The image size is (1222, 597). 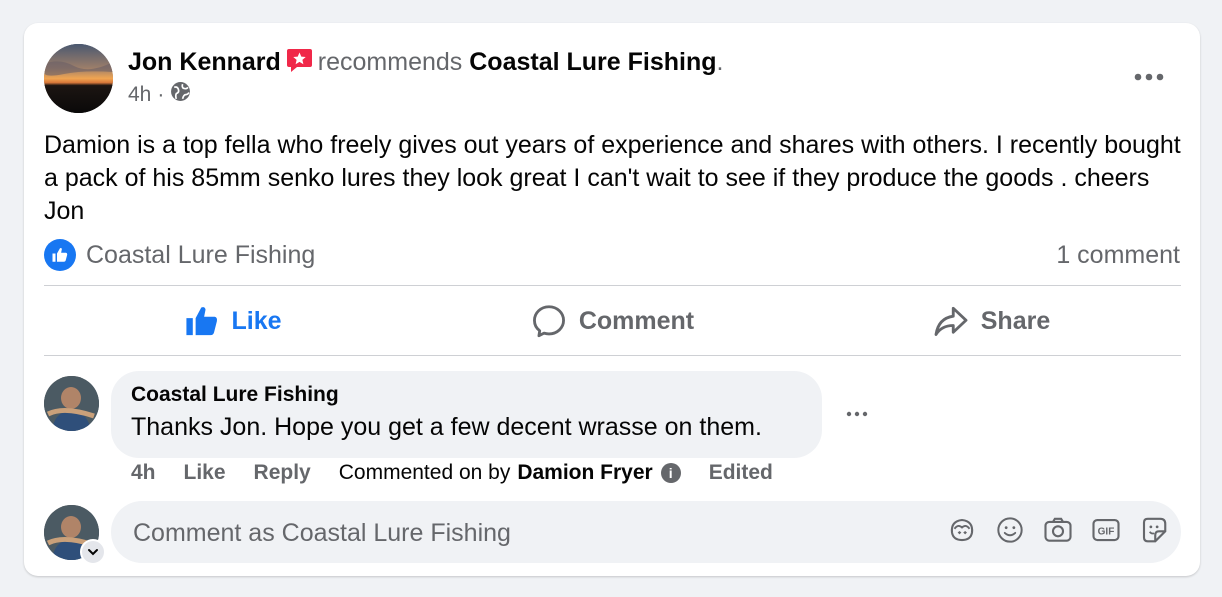 I want to click on commented-on-by-label: Commented on by, so click(x=424, y=472).